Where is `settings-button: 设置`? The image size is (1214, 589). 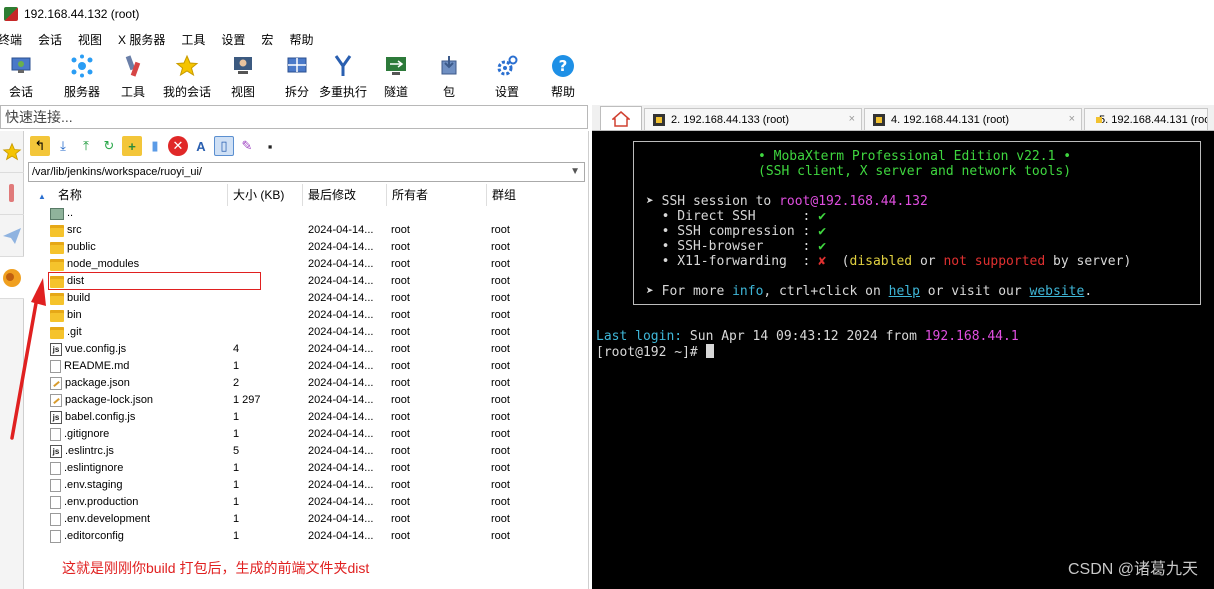
settings-button: 设置 is located at coordinates (507, 75).